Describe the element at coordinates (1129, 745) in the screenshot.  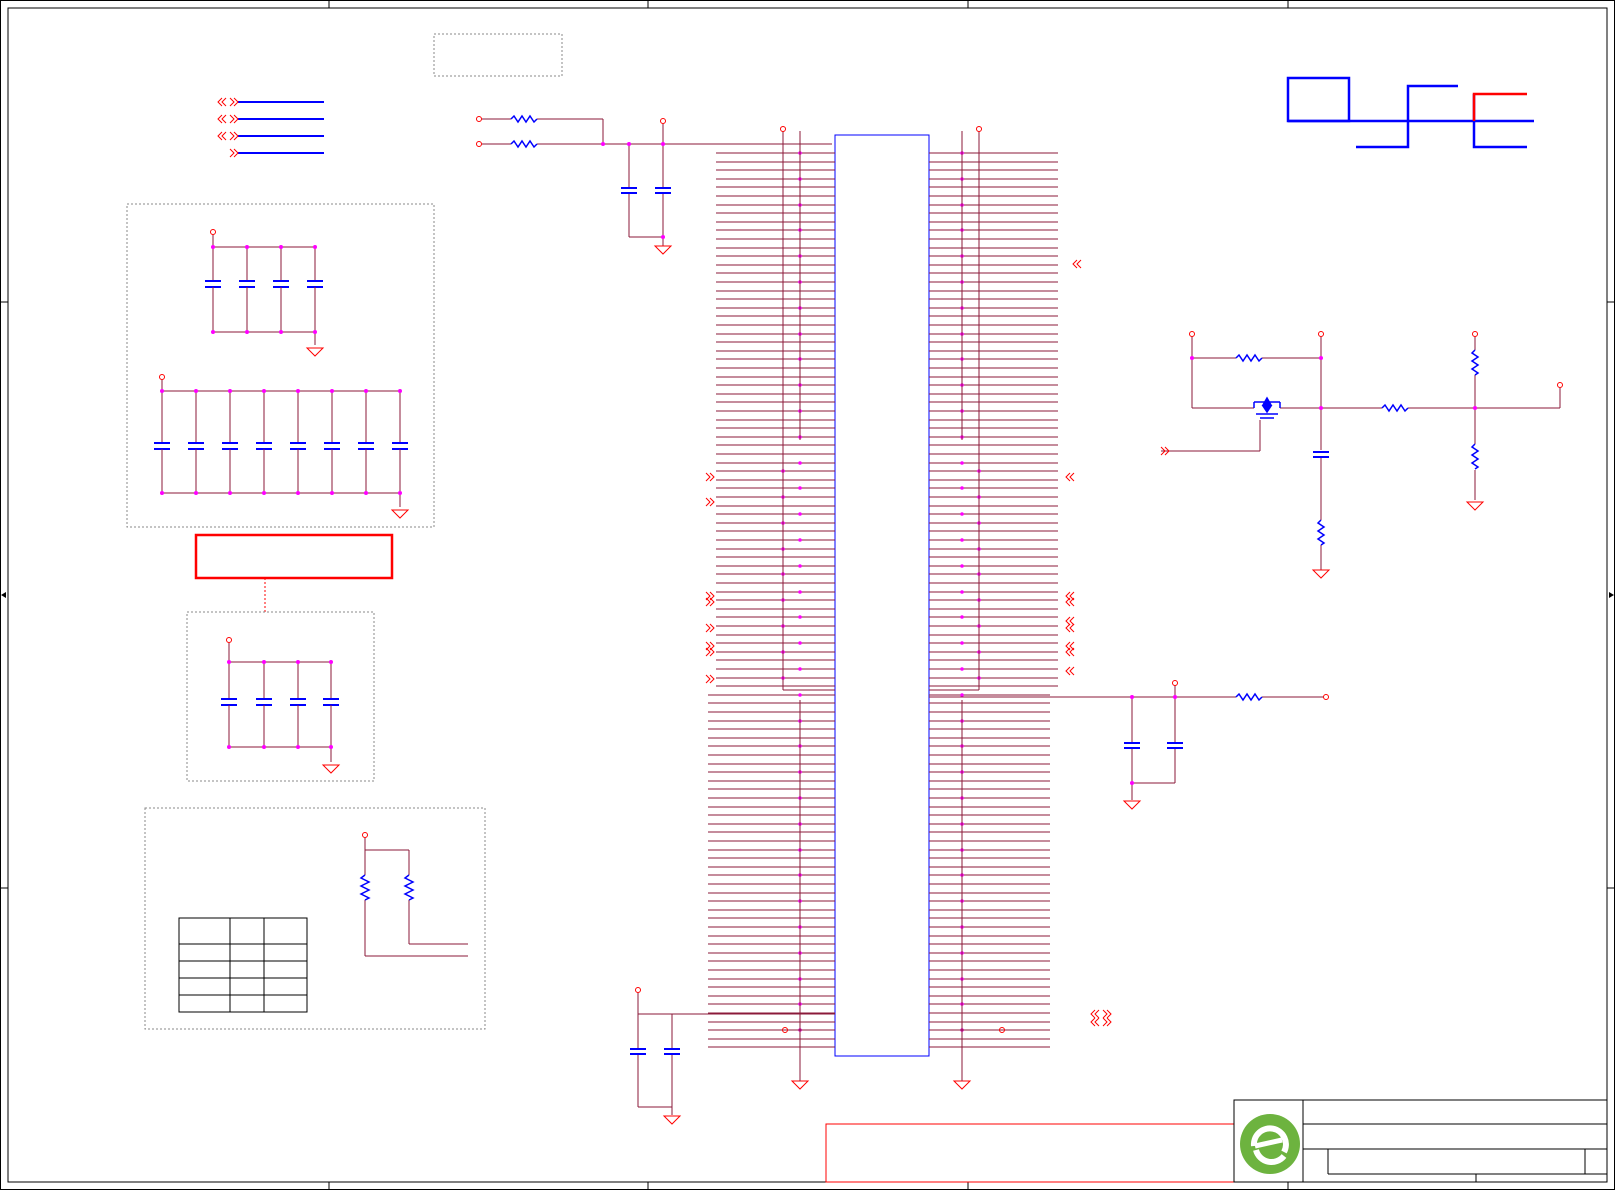
I see `right-mid-filter` at that location.